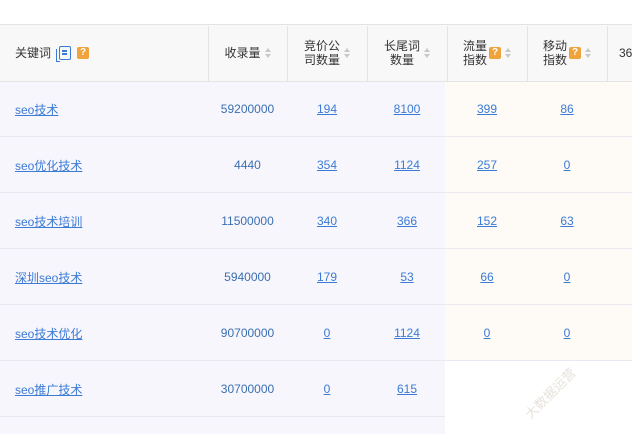  I want to click on keyword-link: seo技术优化, so click(48, 333).